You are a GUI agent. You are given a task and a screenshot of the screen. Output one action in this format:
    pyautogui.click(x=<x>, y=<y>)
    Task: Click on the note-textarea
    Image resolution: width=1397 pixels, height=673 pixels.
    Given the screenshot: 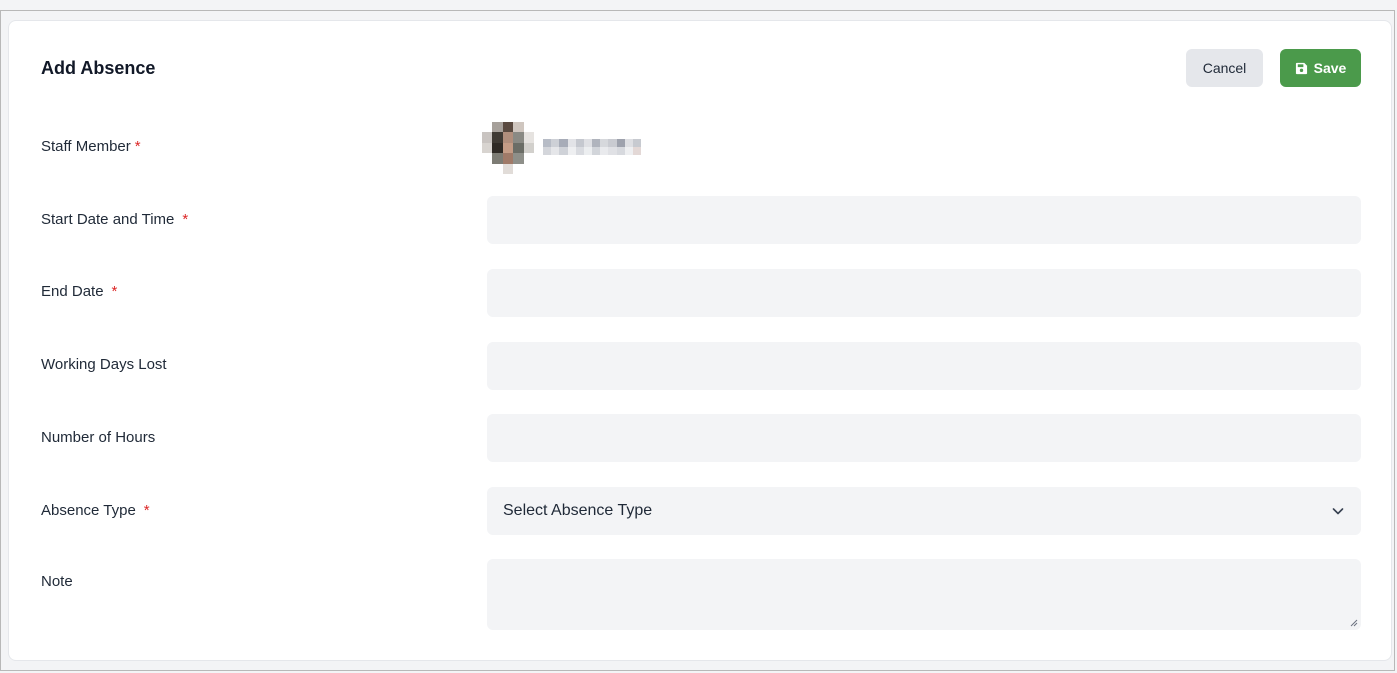 What is the action you would take?
    pyautogui.click(x=924, y=594)
    